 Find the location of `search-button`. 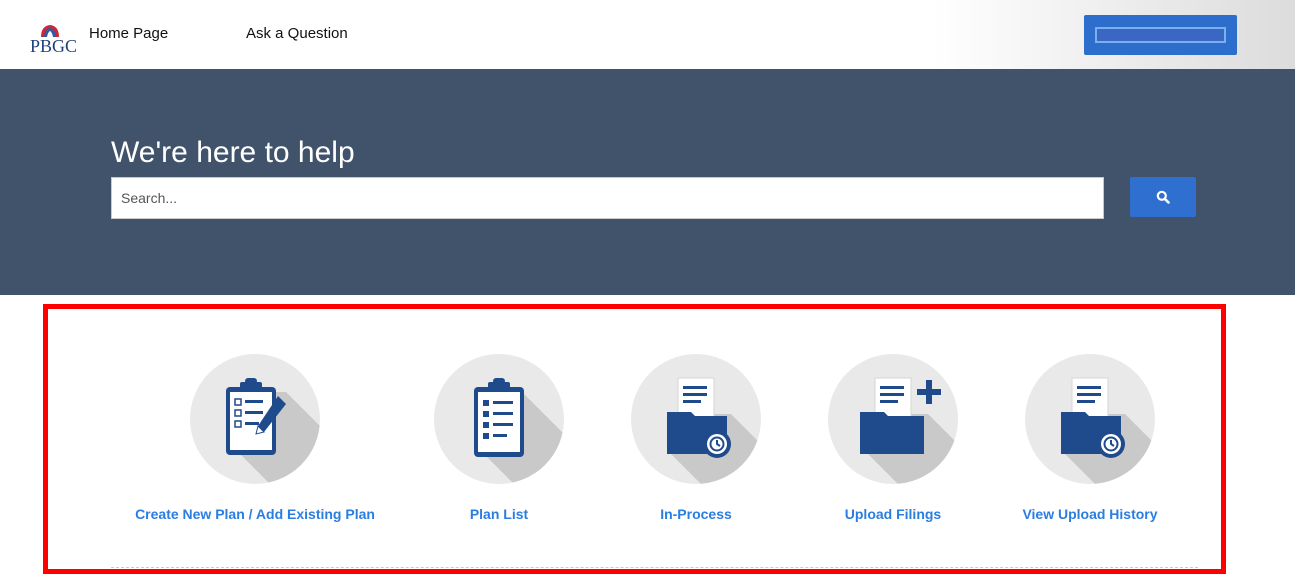

search-button is located at coordinates (1163, 197).